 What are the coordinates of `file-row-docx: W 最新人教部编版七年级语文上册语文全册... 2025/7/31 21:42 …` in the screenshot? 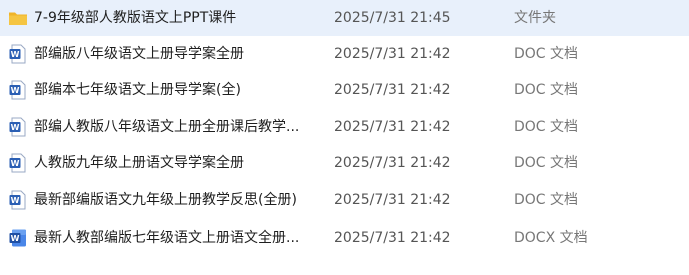 It's located at (344, 238).